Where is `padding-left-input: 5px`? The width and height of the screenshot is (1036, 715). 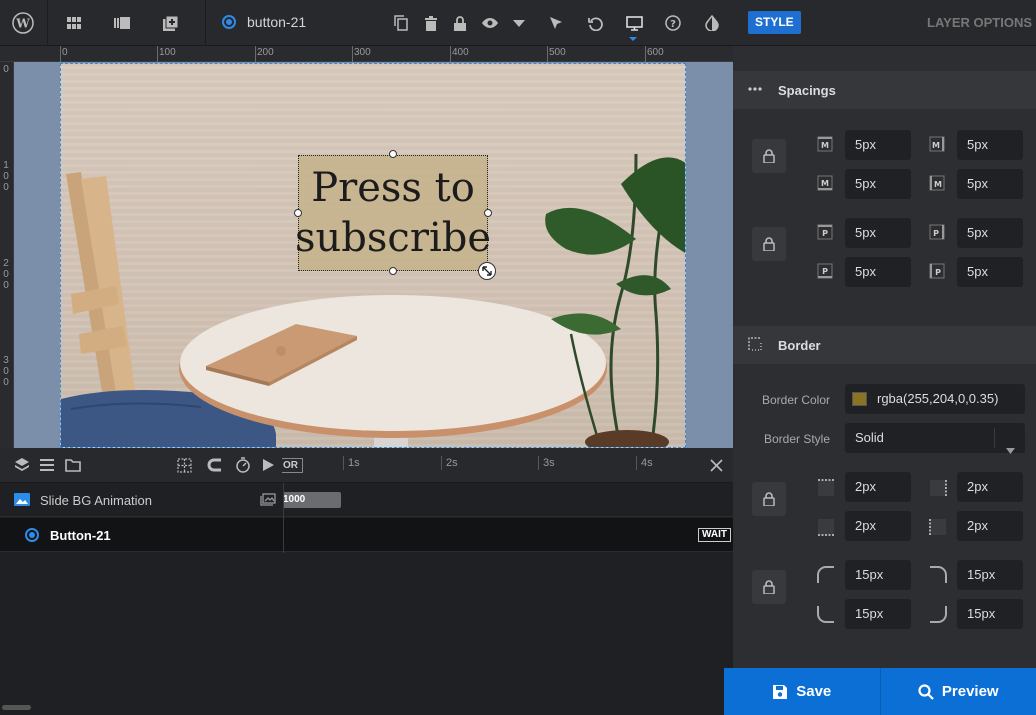 padding-left-input: 5px is located at coordinates (990, 272).